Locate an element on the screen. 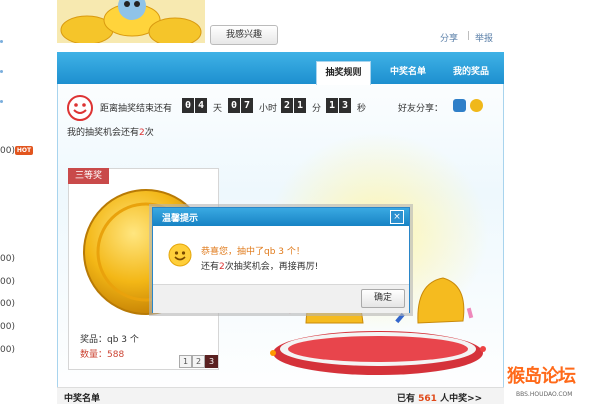  dialog-chances-prefix: 还有 is located at coordinates (210, 267).